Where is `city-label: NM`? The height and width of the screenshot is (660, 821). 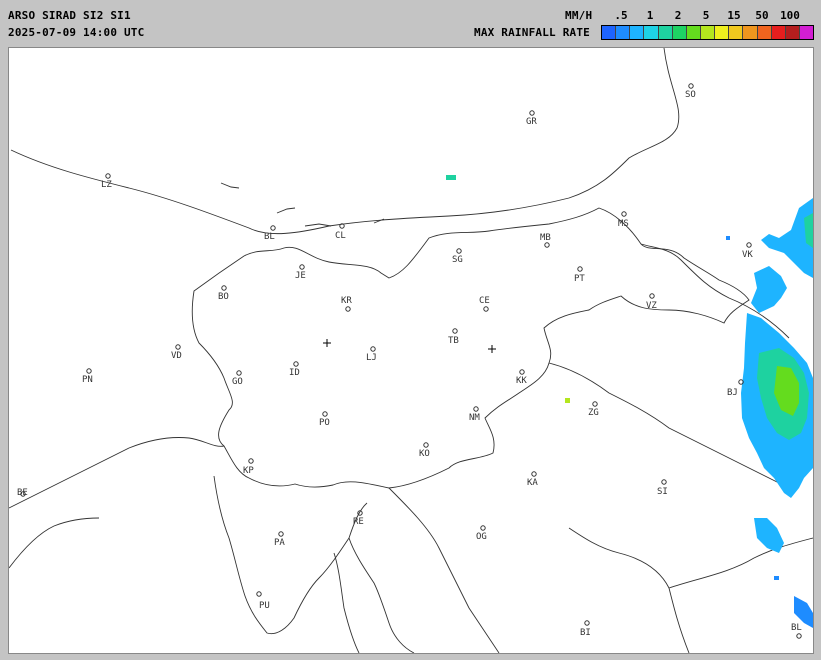
city-label: NM is located at coordinates (474, 418).